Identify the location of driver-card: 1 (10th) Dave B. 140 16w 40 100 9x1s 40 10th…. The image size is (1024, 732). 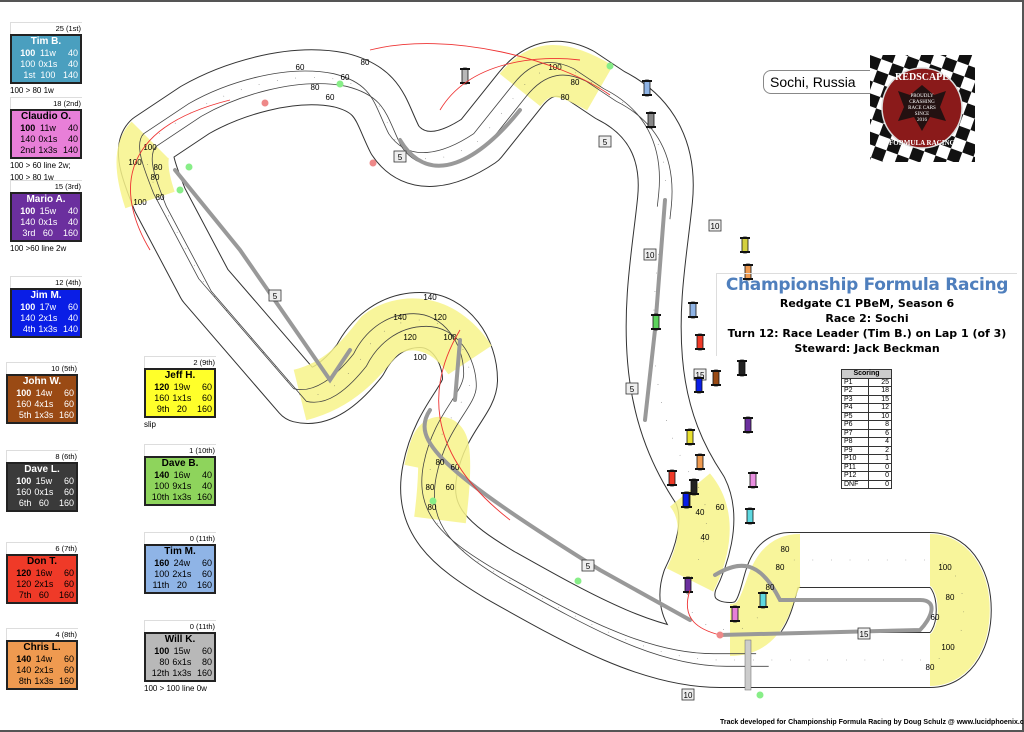
(180, 475).